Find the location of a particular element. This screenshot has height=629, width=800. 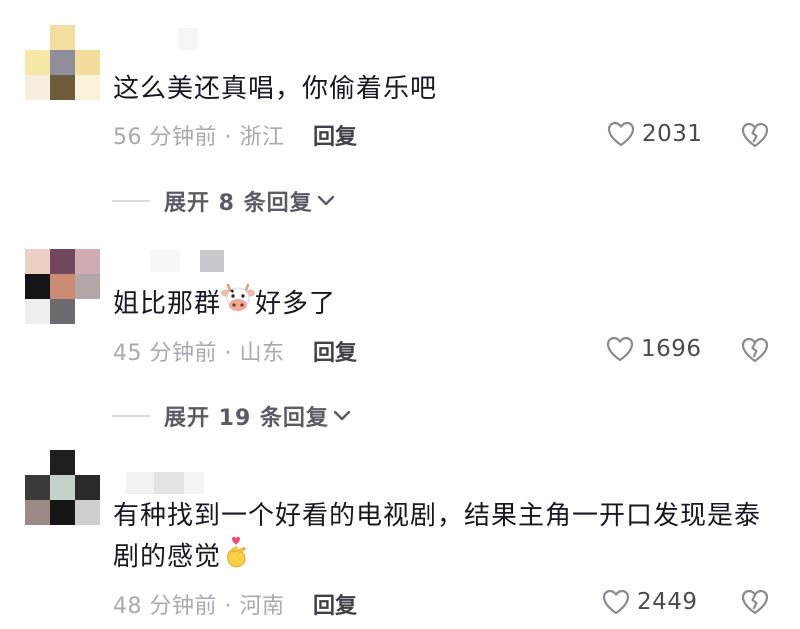

like-button: 1696 is located at coordinates (665, 349).